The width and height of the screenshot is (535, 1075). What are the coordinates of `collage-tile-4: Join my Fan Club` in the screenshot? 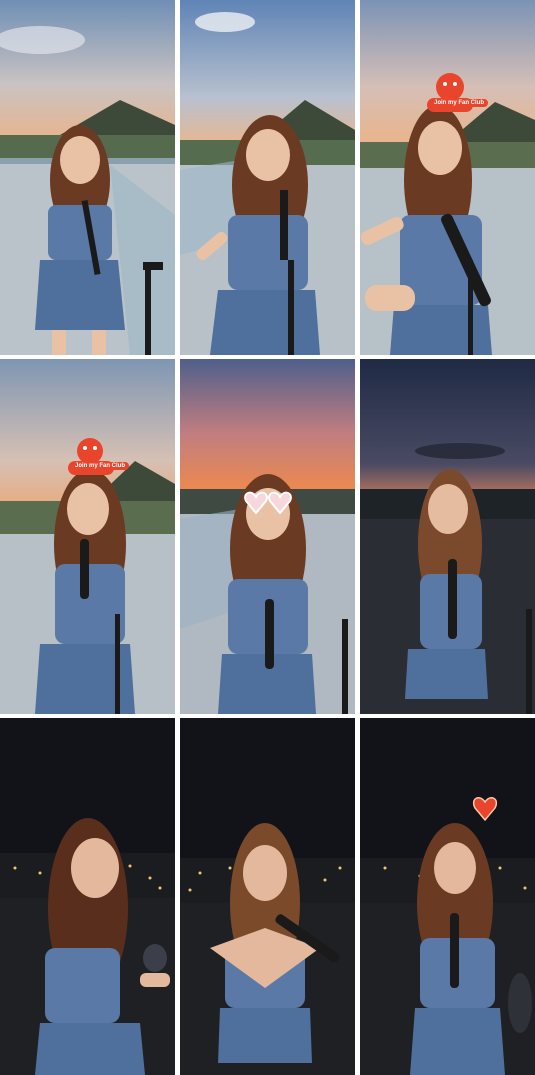 It's located at (87, 536).